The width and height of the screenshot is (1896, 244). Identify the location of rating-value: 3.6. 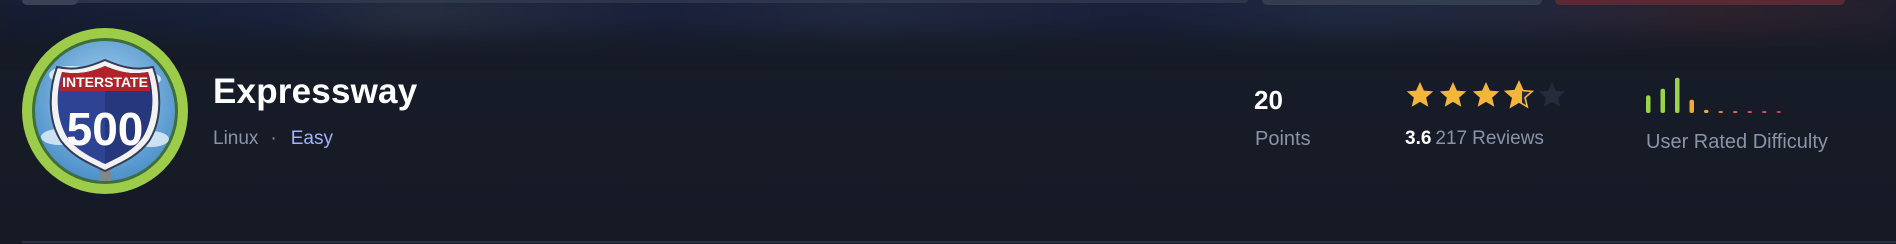
(1418, 138).